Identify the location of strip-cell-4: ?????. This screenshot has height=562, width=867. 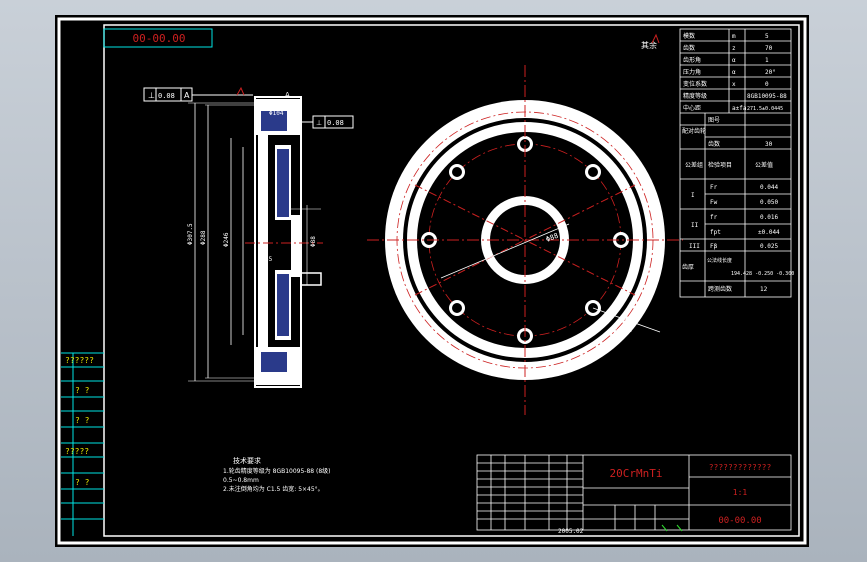
(77, 451).